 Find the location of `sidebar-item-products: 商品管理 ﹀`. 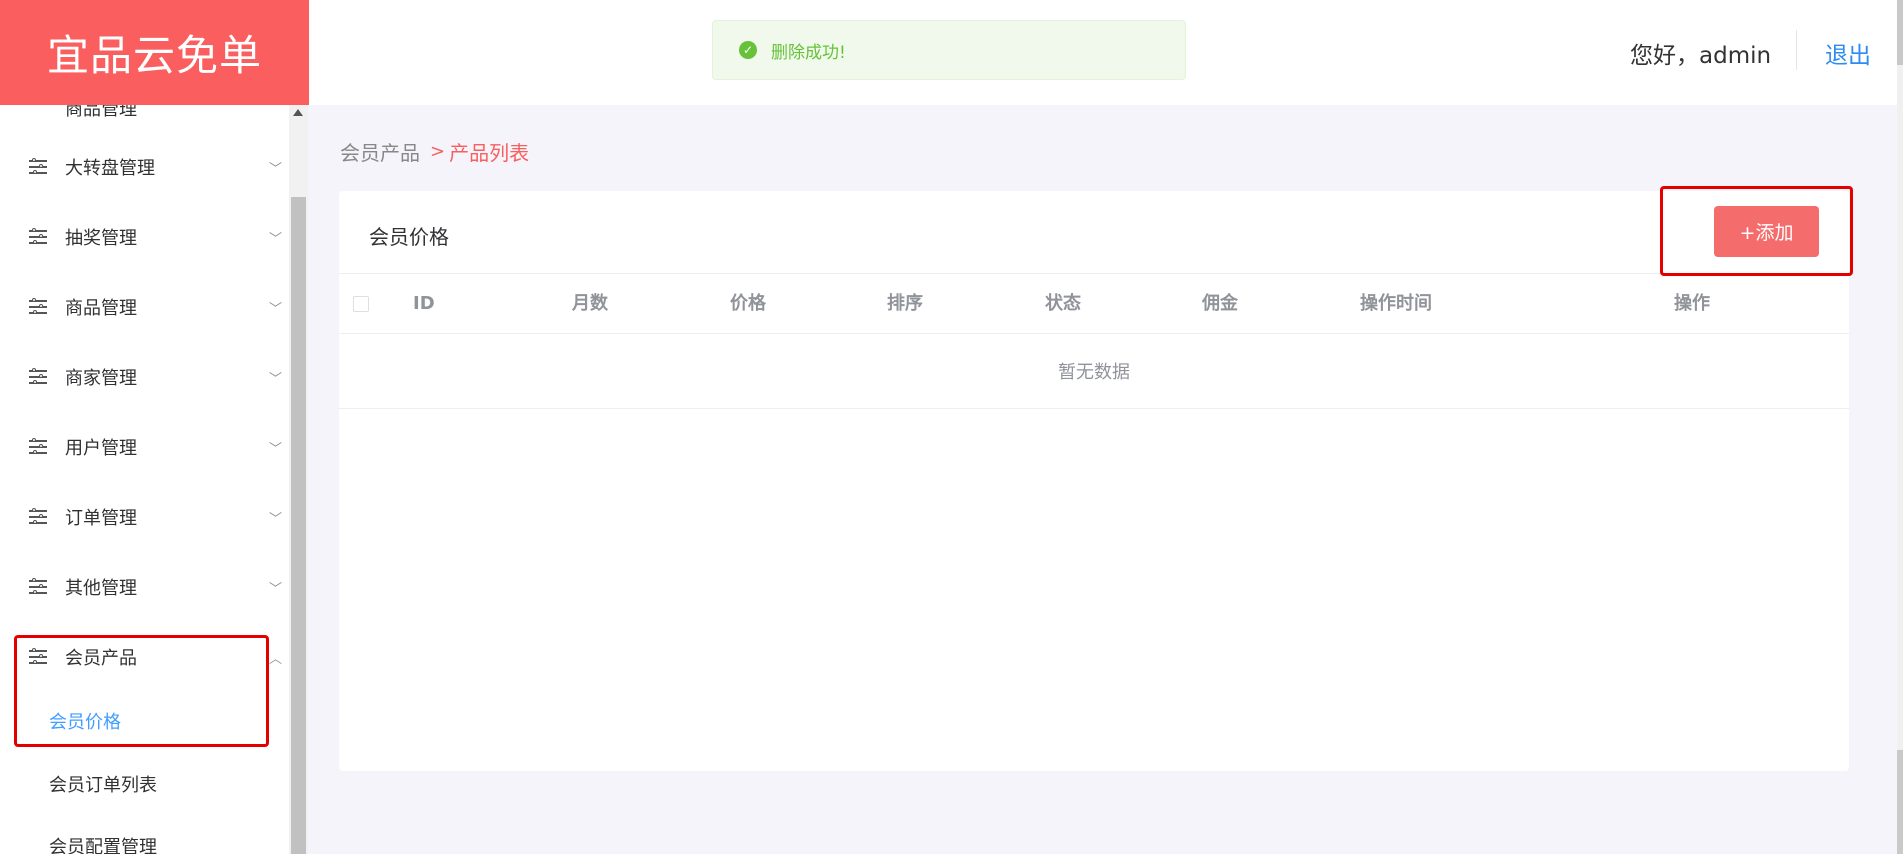

sidebar-item-products: 商品管理 ﹀ is located at coordinates (144, 307).